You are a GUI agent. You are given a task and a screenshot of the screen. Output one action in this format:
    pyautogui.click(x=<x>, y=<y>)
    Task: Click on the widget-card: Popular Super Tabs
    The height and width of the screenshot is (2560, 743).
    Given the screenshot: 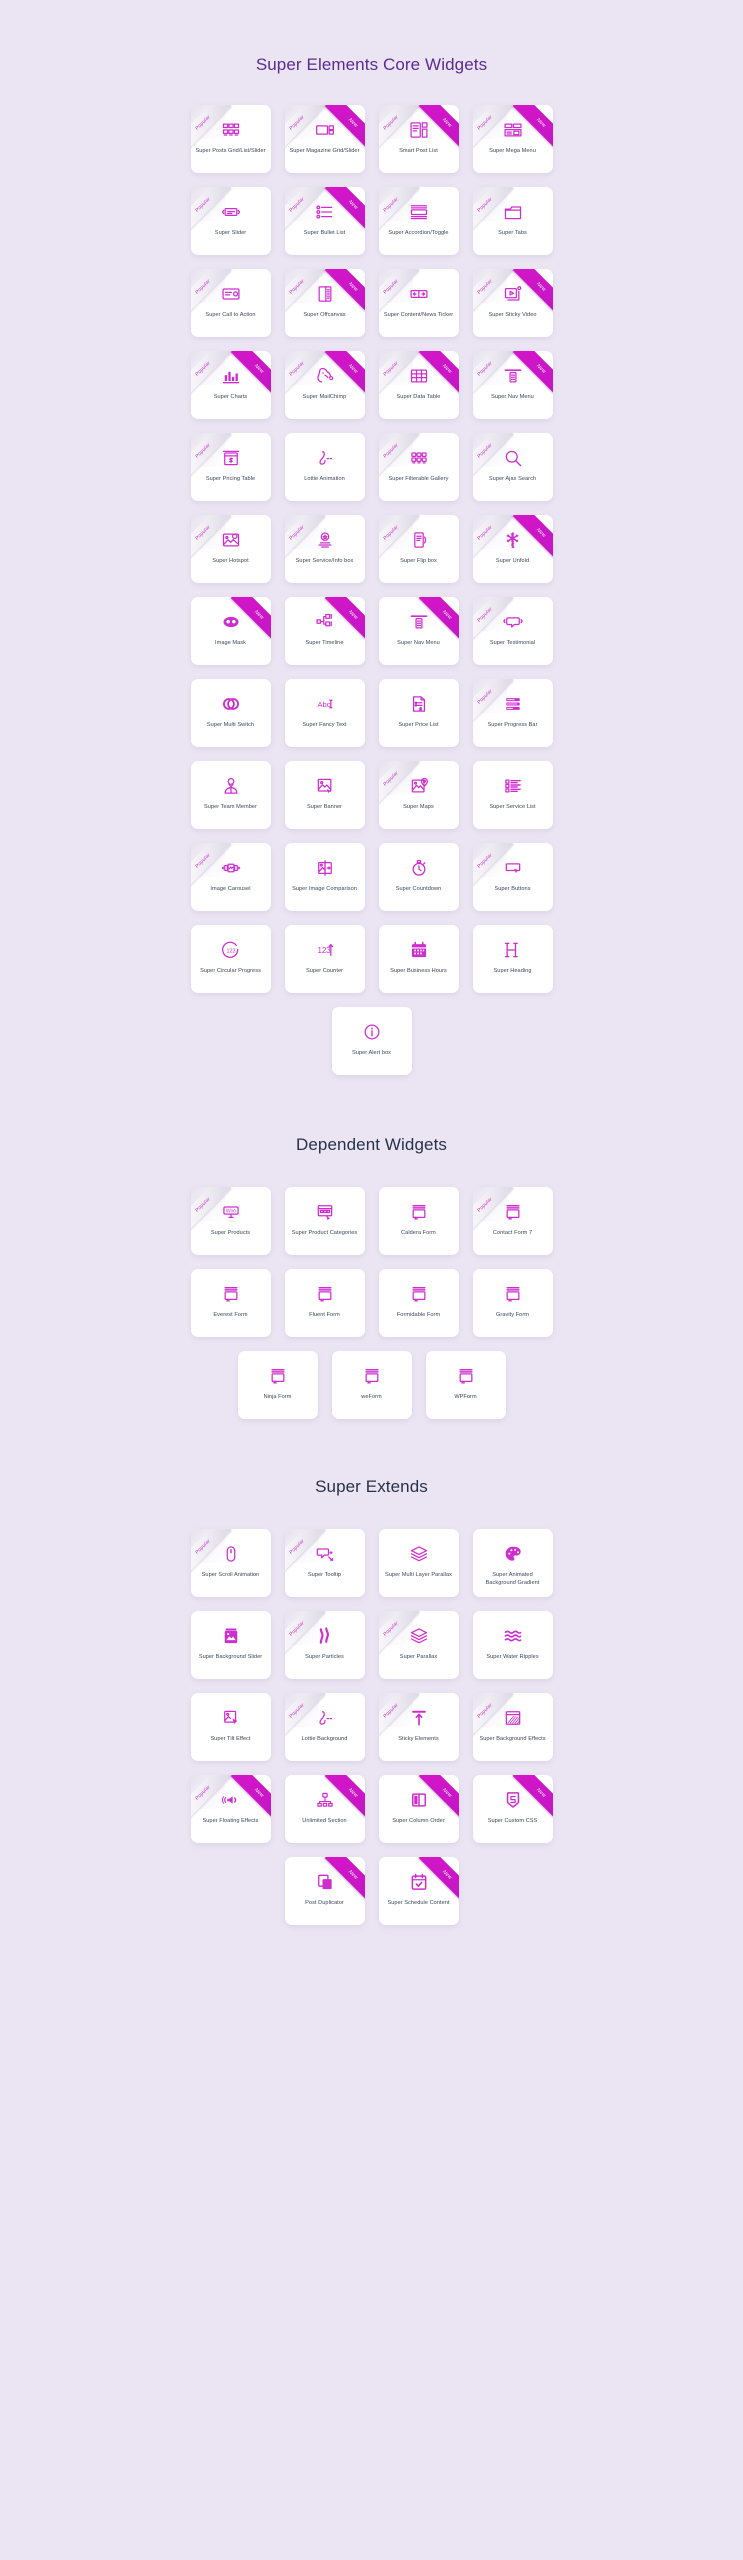 What is the action you would take?
    pyautogui.click(x=512, y=221)
    